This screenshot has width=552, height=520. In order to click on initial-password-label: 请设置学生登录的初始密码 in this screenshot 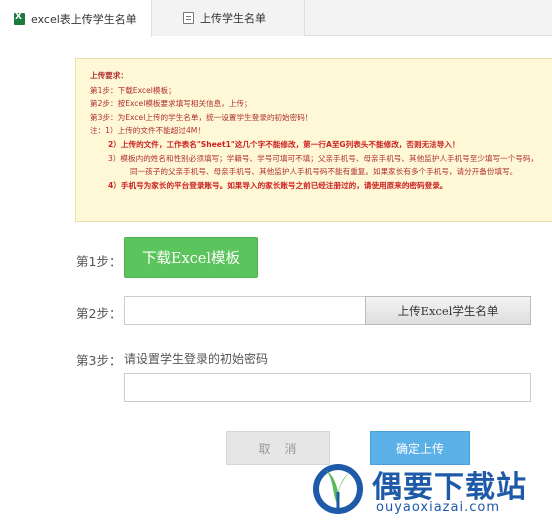, I will do `click(196, 359)`.